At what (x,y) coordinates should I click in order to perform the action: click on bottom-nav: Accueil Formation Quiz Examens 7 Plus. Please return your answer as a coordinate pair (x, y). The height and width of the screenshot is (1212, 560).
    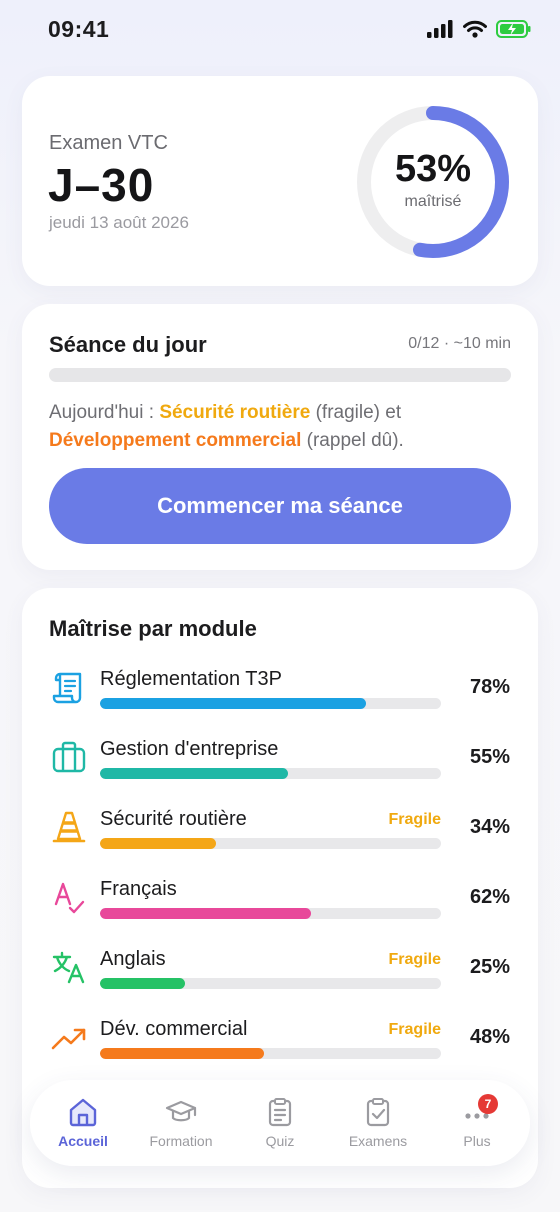
    Looking at the image, I should click on (280, 1123).